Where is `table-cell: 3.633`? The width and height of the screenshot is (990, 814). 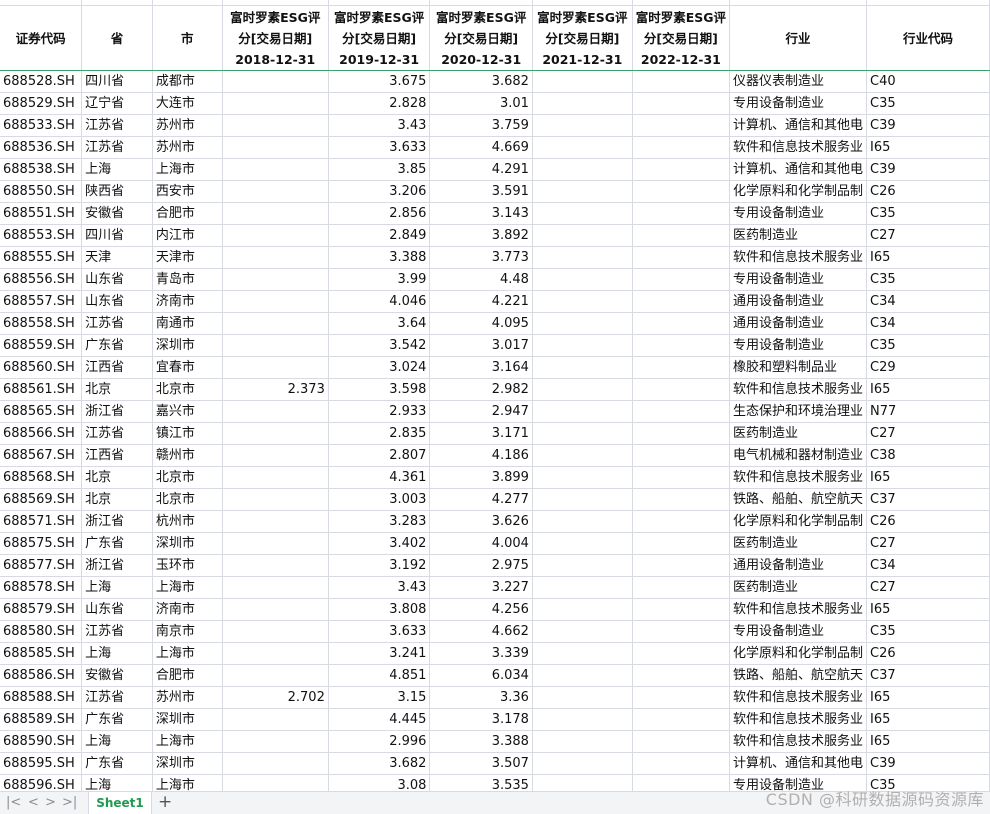 table-cell: 3.633 is located at coordinates (379, 147).